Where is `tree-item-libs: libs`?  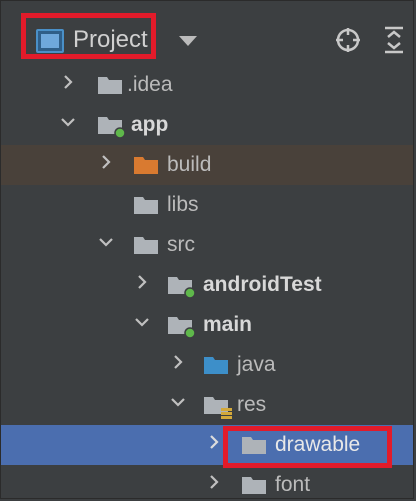
tree-item-libs: libs is located at coordinates (207, 205).